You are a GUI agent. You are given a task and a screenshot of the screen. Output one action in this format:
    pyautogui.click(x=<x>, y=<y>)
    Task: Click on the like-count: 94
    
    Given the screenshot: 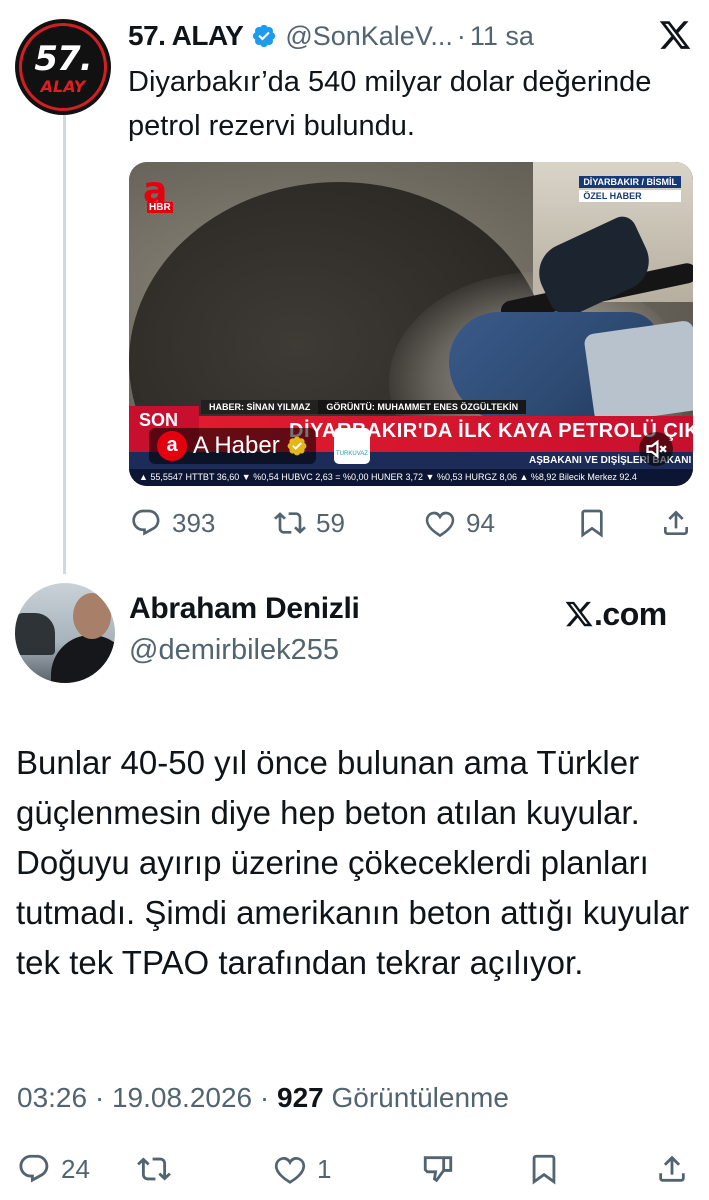 What is the action you would take?
    pyautogui.click(x=480, y=522)
    